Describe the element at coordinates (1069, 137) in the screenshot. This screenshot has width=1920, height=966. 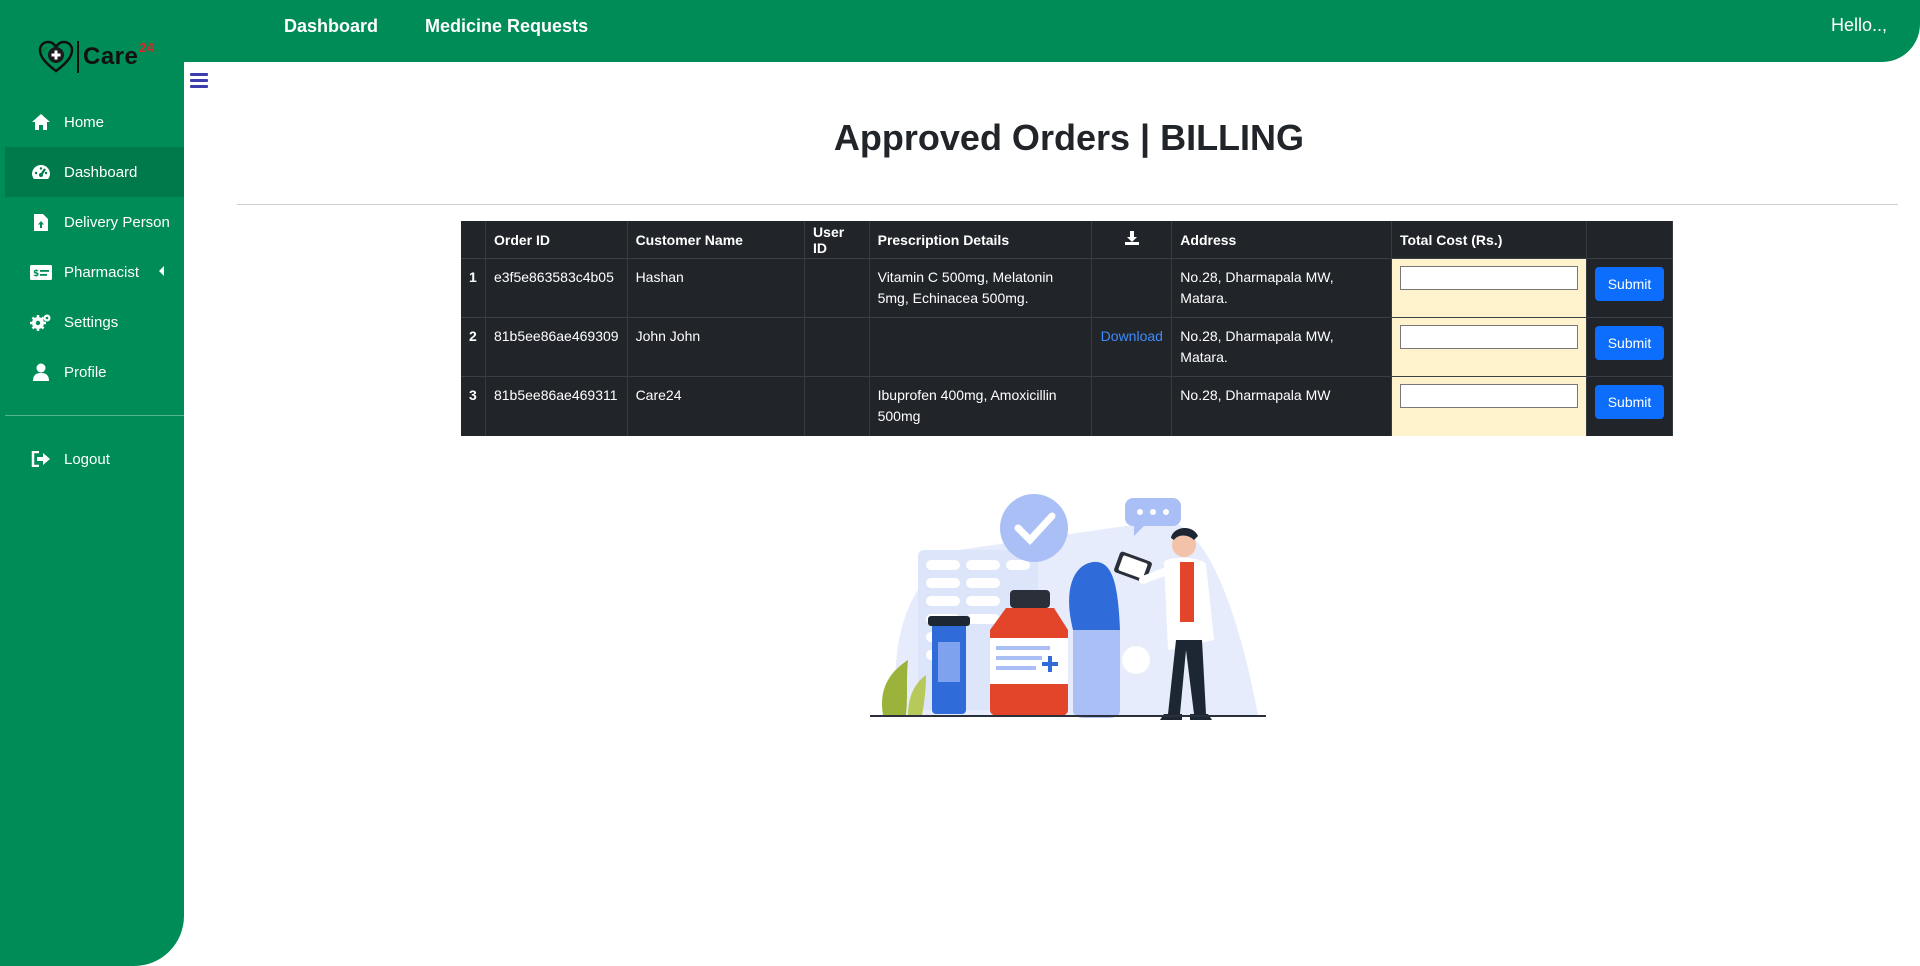
I see `page-title: Approved Orders | BILLING` at that location.